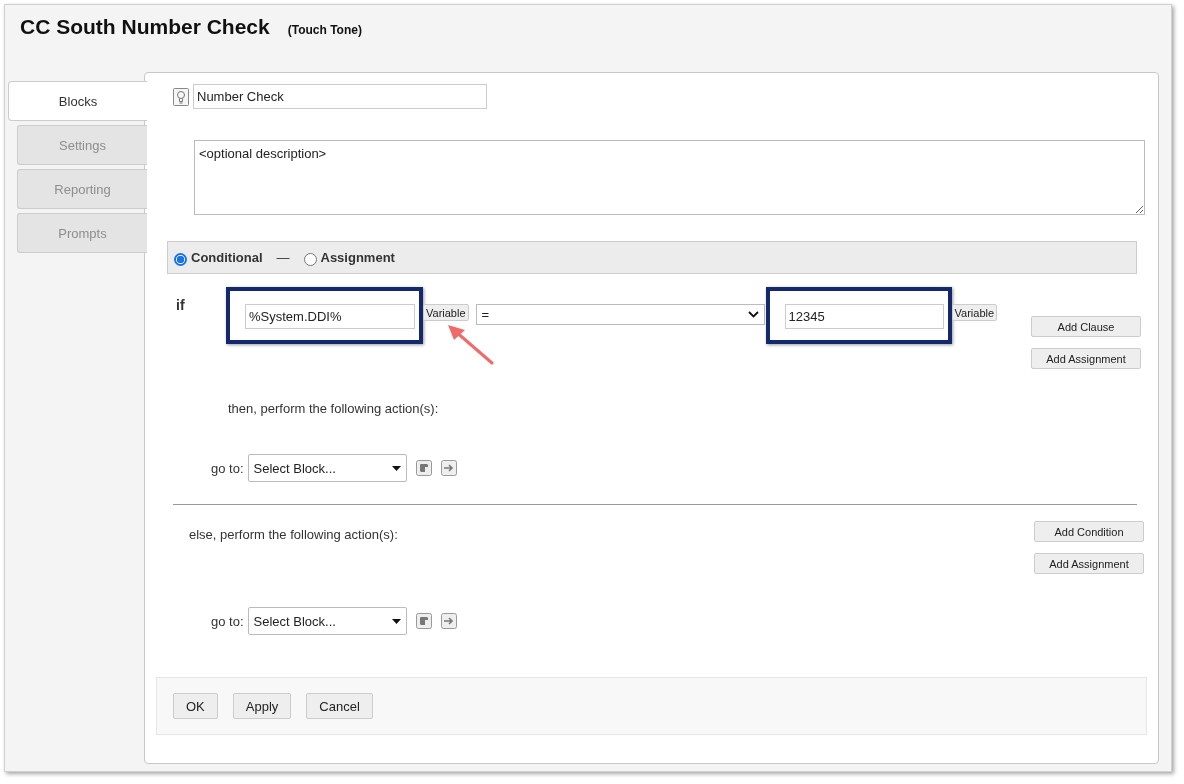  What do you see at coordinates (195, 706) in the screenshot?
I see `footer-button: OK` at bounding box center [195, 706].